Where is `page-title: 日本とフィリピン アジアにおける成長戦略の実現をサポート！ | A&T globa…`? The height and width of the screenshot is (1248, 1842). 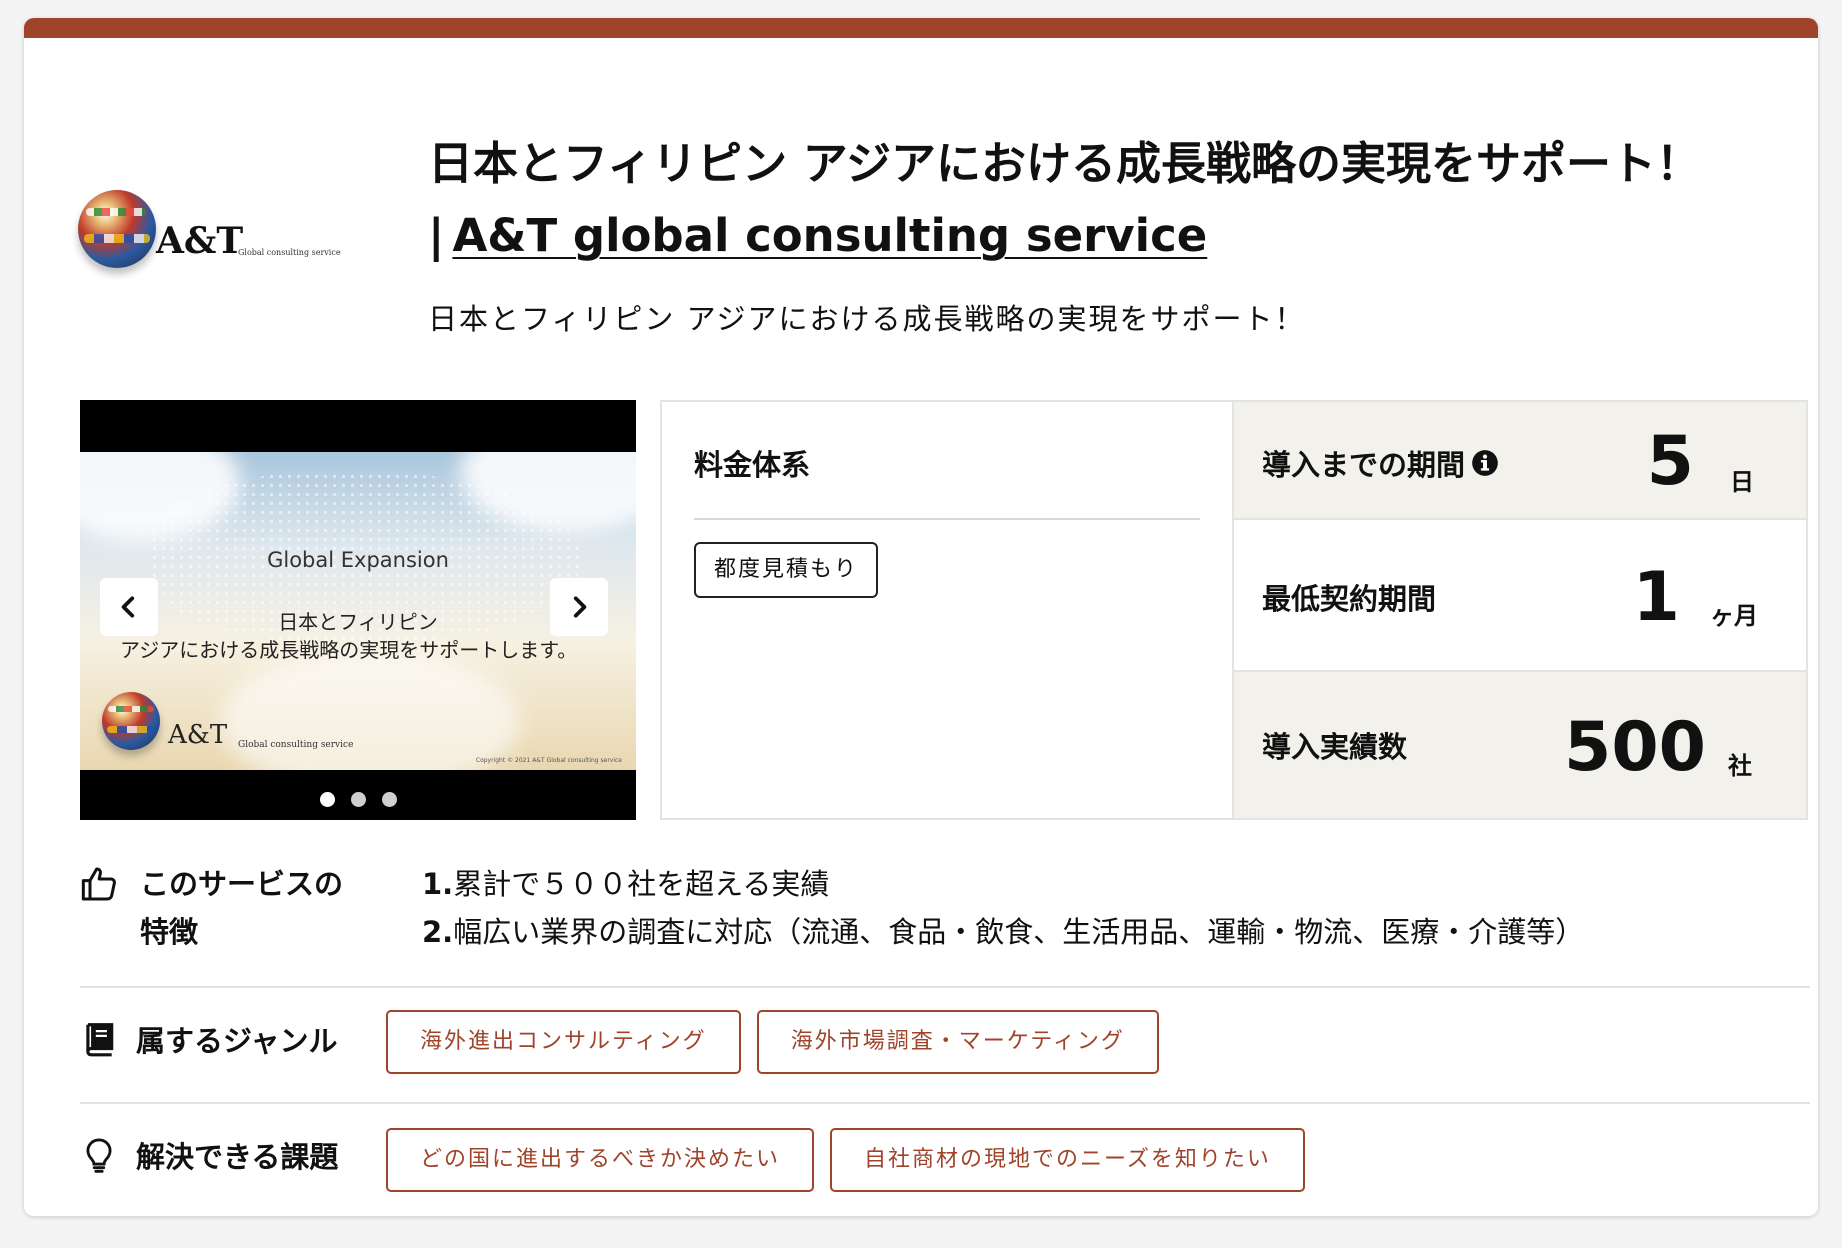 page-title: 日本とフィリピン アジアにおける成長戦略の実現をサポート！ | A&T globa… is located at coordinates (1118, 200).